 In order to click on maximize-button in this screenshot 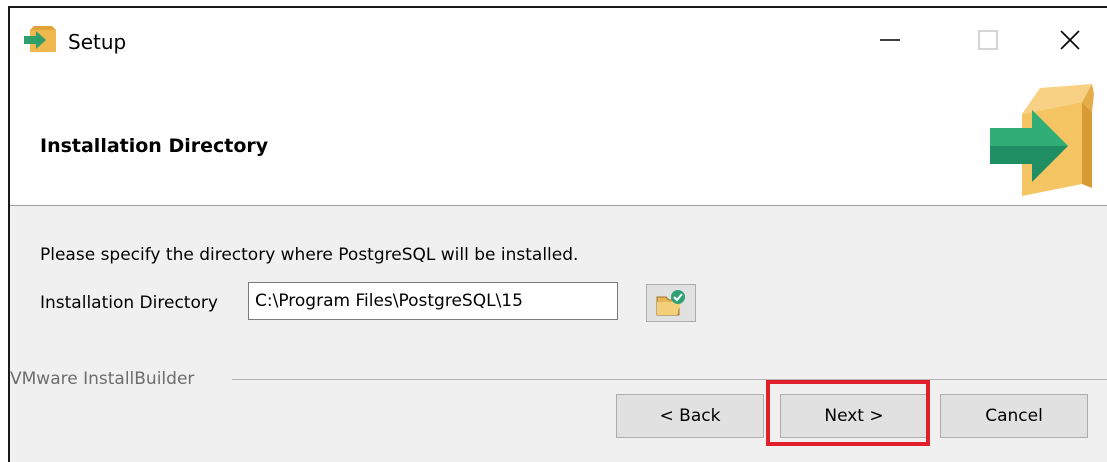, I will do `click(988, 40)`.